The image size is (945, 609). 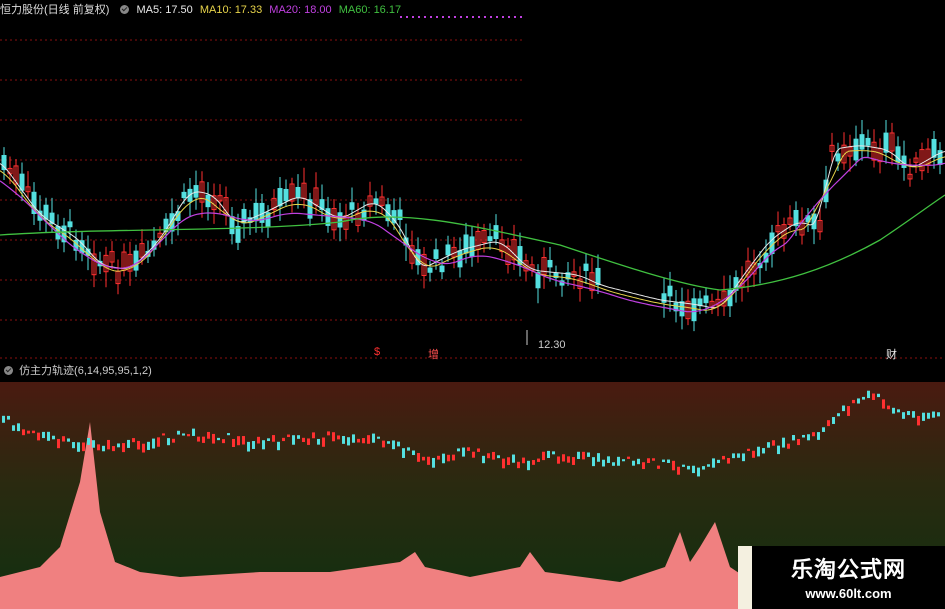 What do you see at coordinates (8, 370) in the screenshot?
I see `indicator-settings-icon` at bounding box center [8, 370].